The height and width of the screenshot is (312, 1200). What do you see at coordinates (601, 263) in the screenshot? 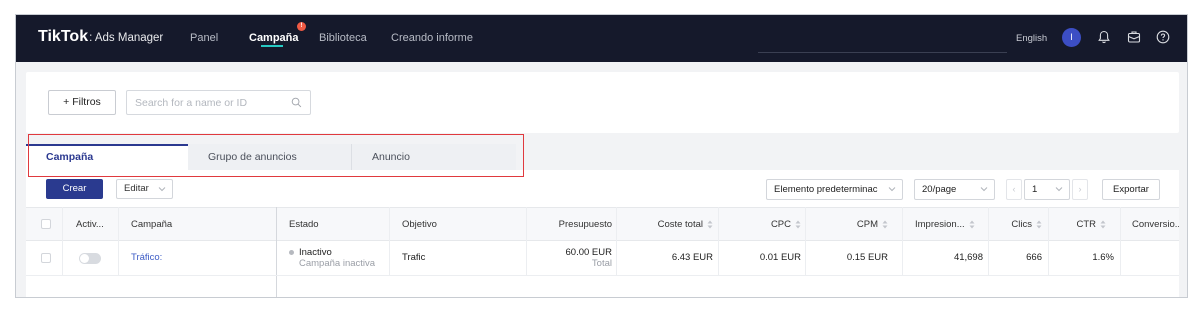
I see `budget-type: Total` at bounding box center [601, 263].